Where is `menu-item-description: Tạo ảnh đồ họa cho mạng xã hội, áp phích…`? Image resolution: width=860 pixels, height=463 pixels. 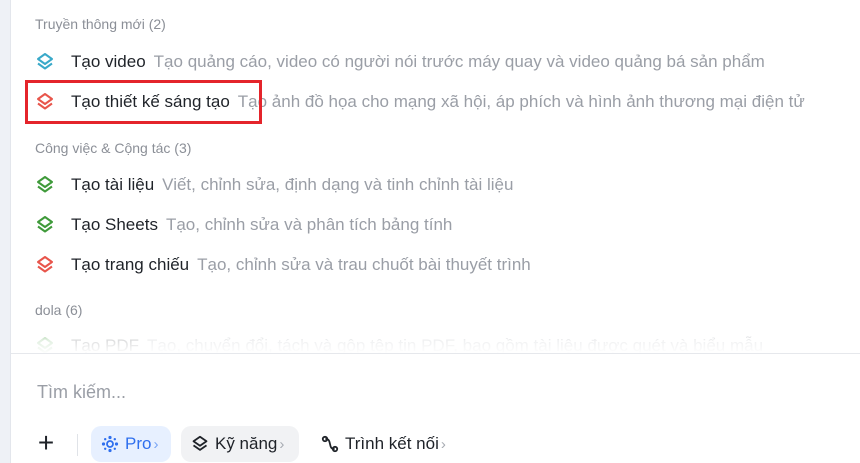 menu-item-description: Tạo ảnh đồ họa cho mạng xã hội, áp phích… is located at coordinates (521, 101).